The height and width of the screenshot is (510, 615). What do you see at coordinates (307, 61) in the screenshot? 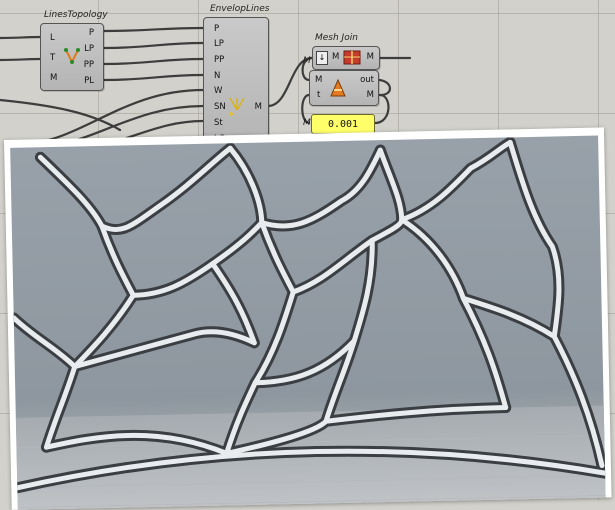
I see `mesh-tool-title: M` at bounding box center [307, 61].